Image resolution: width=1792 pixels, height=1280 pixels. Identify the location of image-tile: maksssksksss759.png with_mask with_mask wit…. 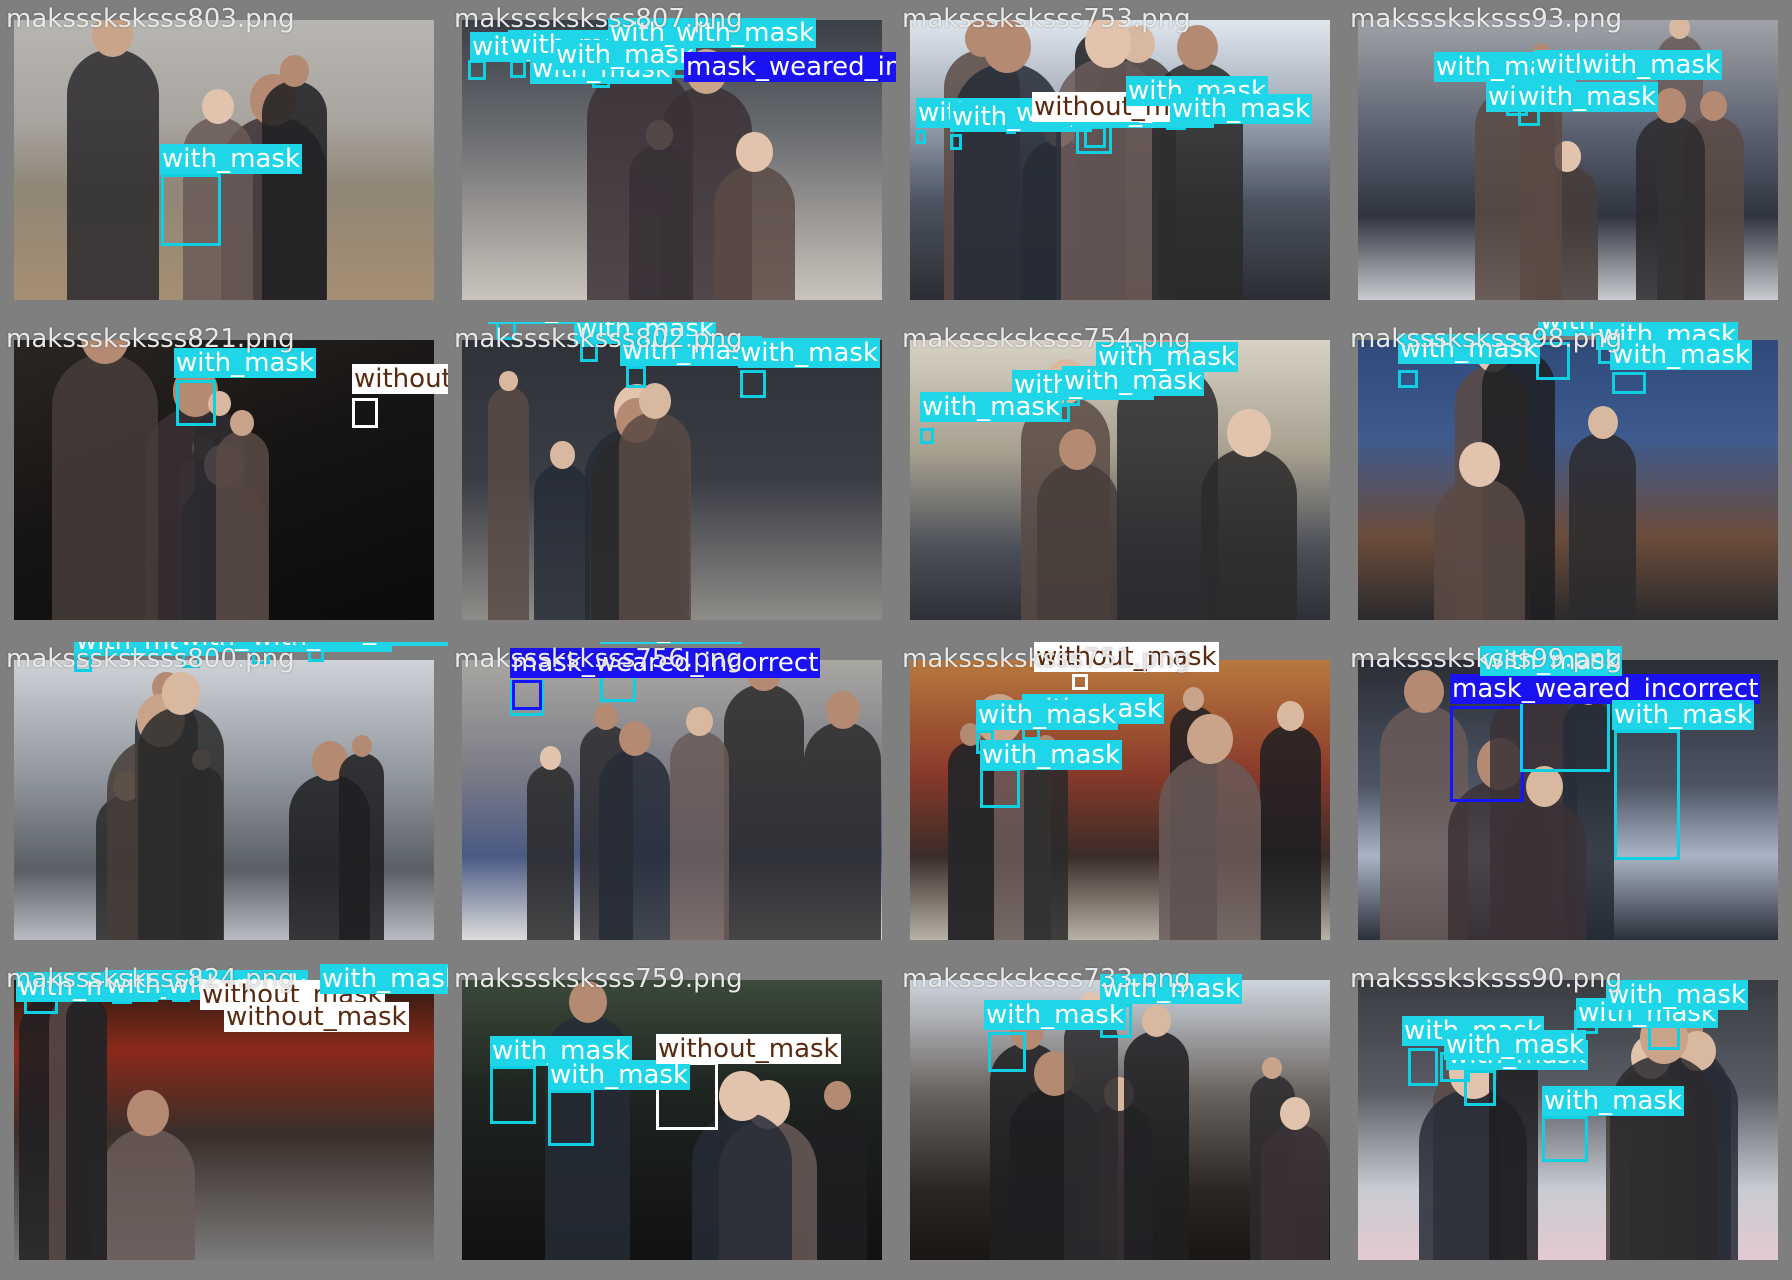
(673, 1120).